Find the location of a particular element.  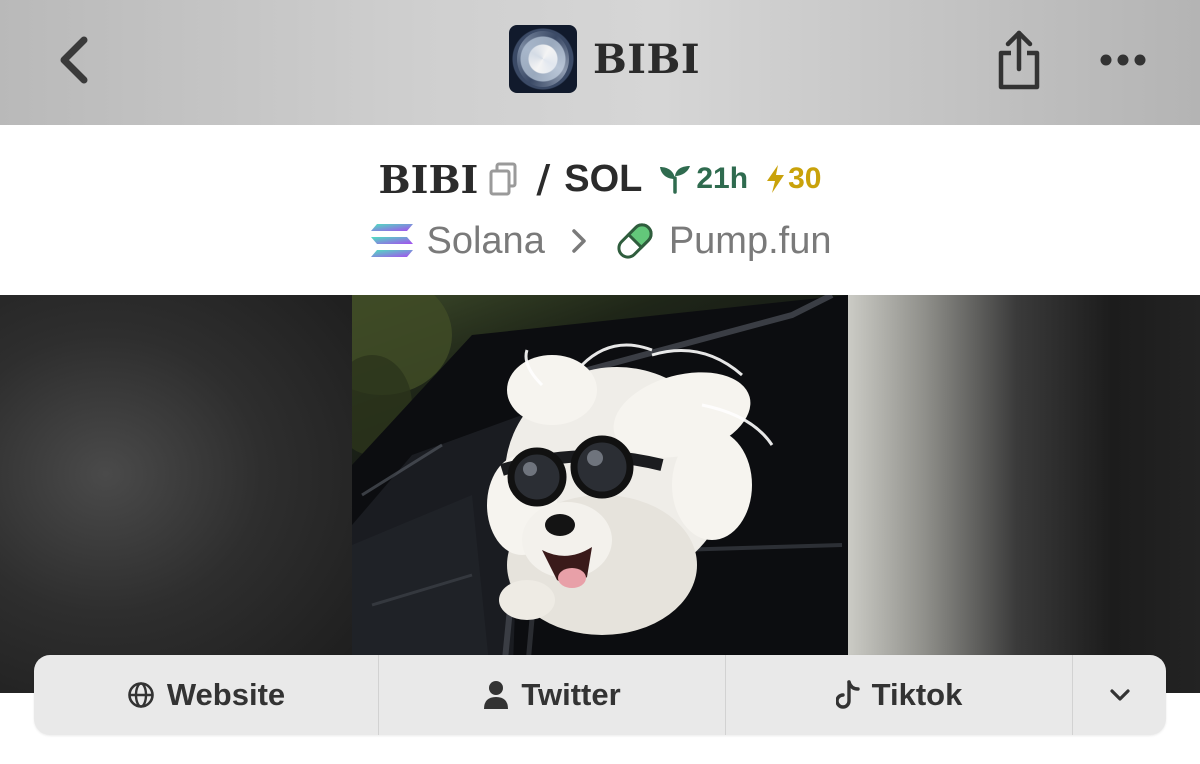

quote-token-symbol: SOL is located at coordinates (603, 178).